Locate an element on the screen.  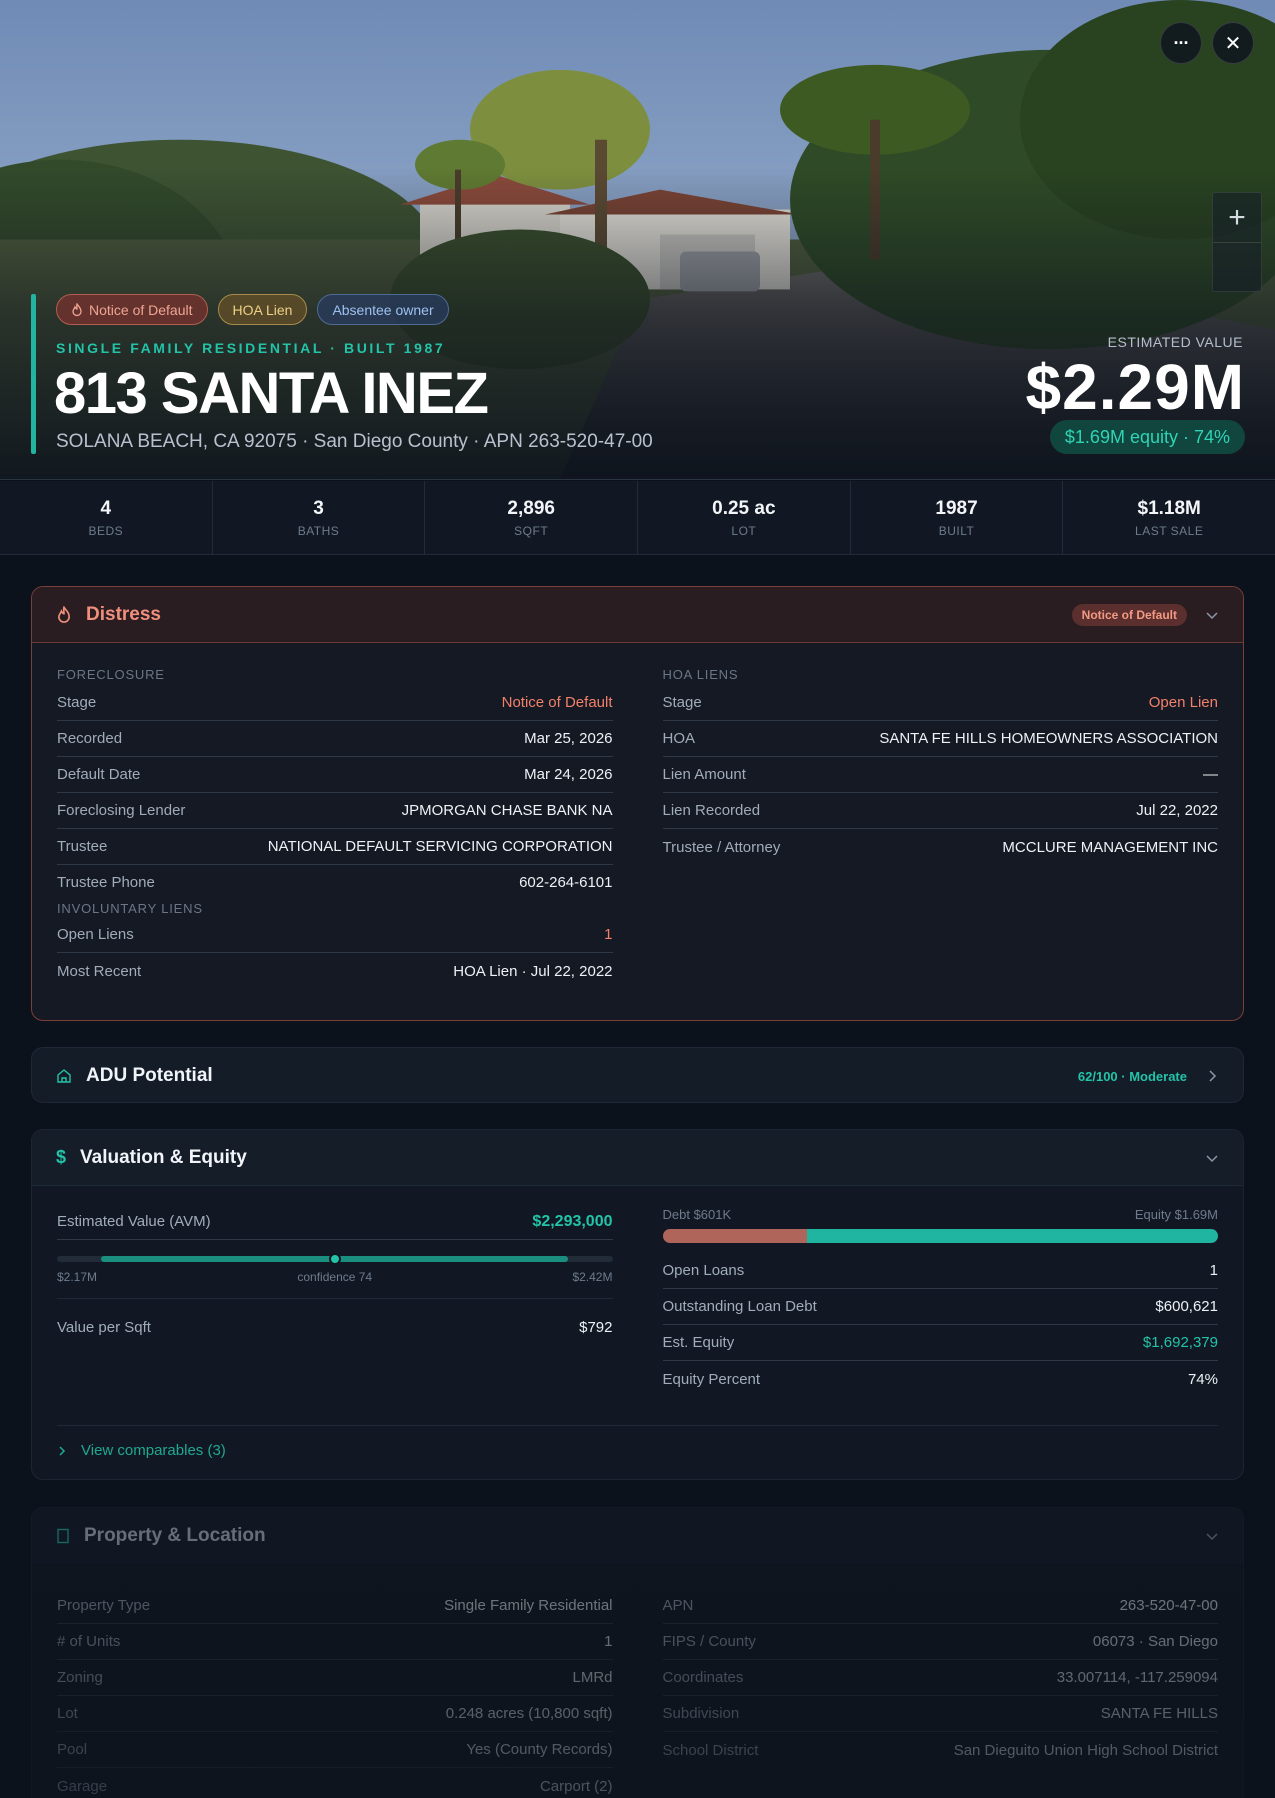
table-row: Outstanding Loan Debt $600,621 is located at coordinates (940, 1307).